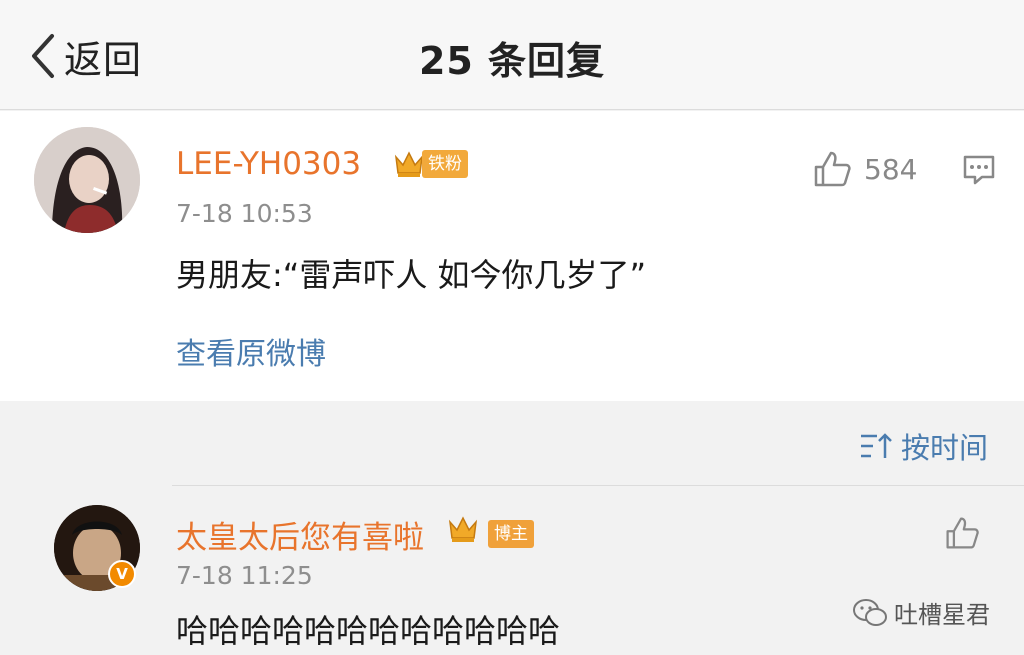  I want to click on reply-text: 哈哈哈哈哈哈哈哈哈哈哈哈, so click(368, 631).